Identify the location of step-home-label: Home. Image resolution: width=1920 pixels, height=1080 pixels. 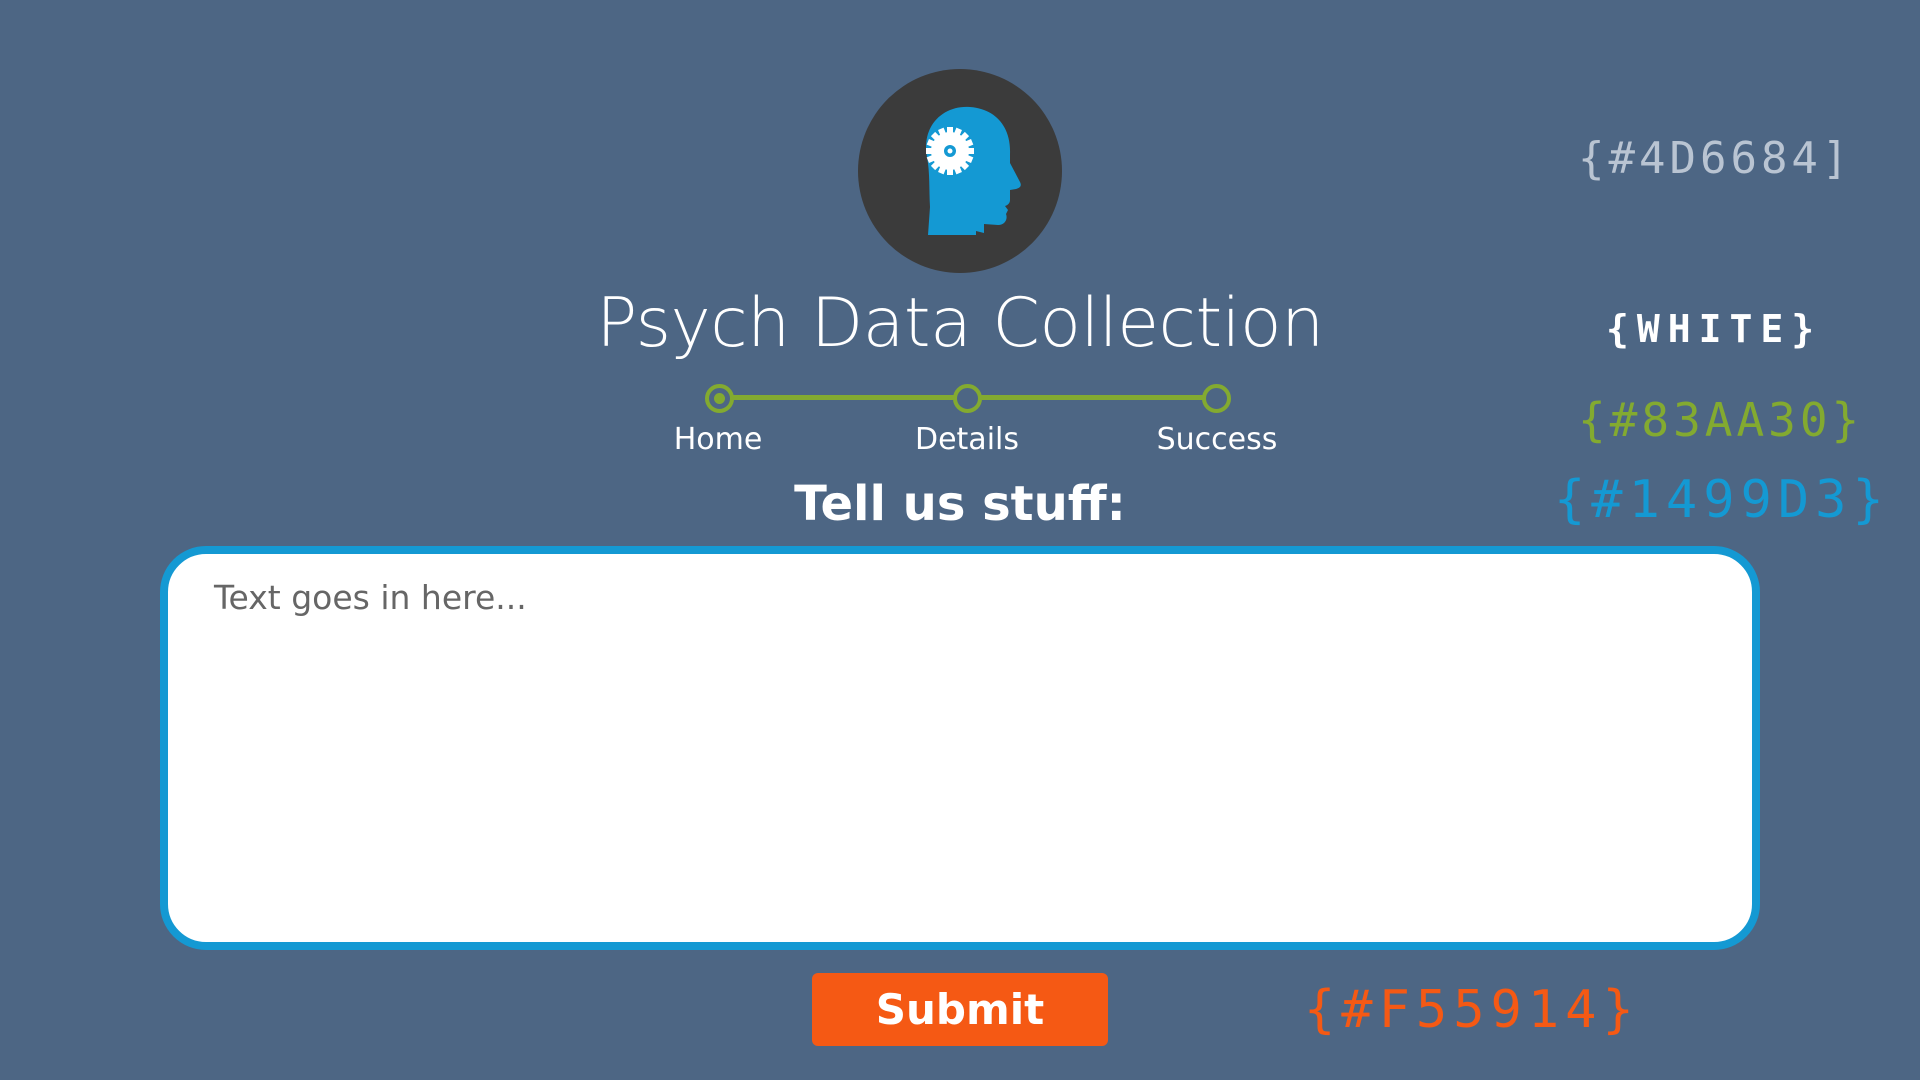
(718, 440).